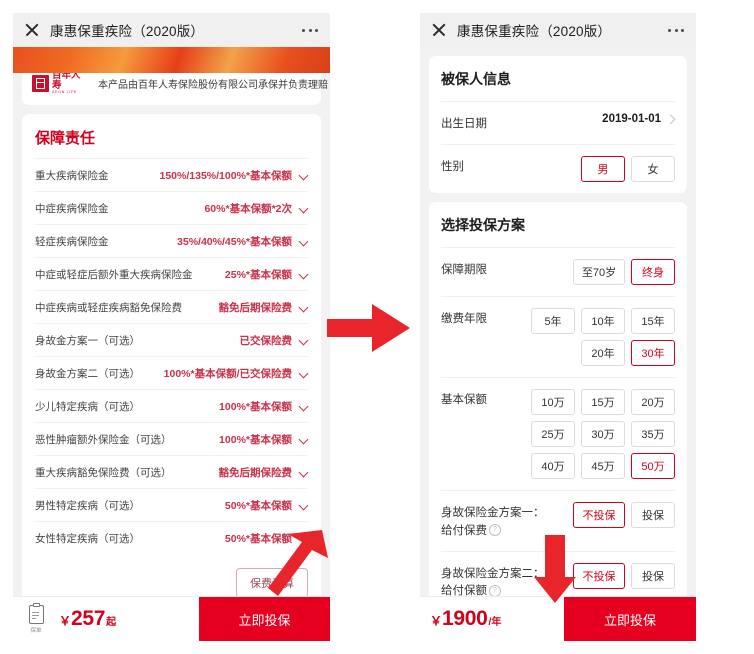 Image resolution: width=754 pixels, height=654 pixels. What do you see at coordinates (495, 530) in the screenshot?
I see `help-icon: ?` at bounding box center [495, 530].